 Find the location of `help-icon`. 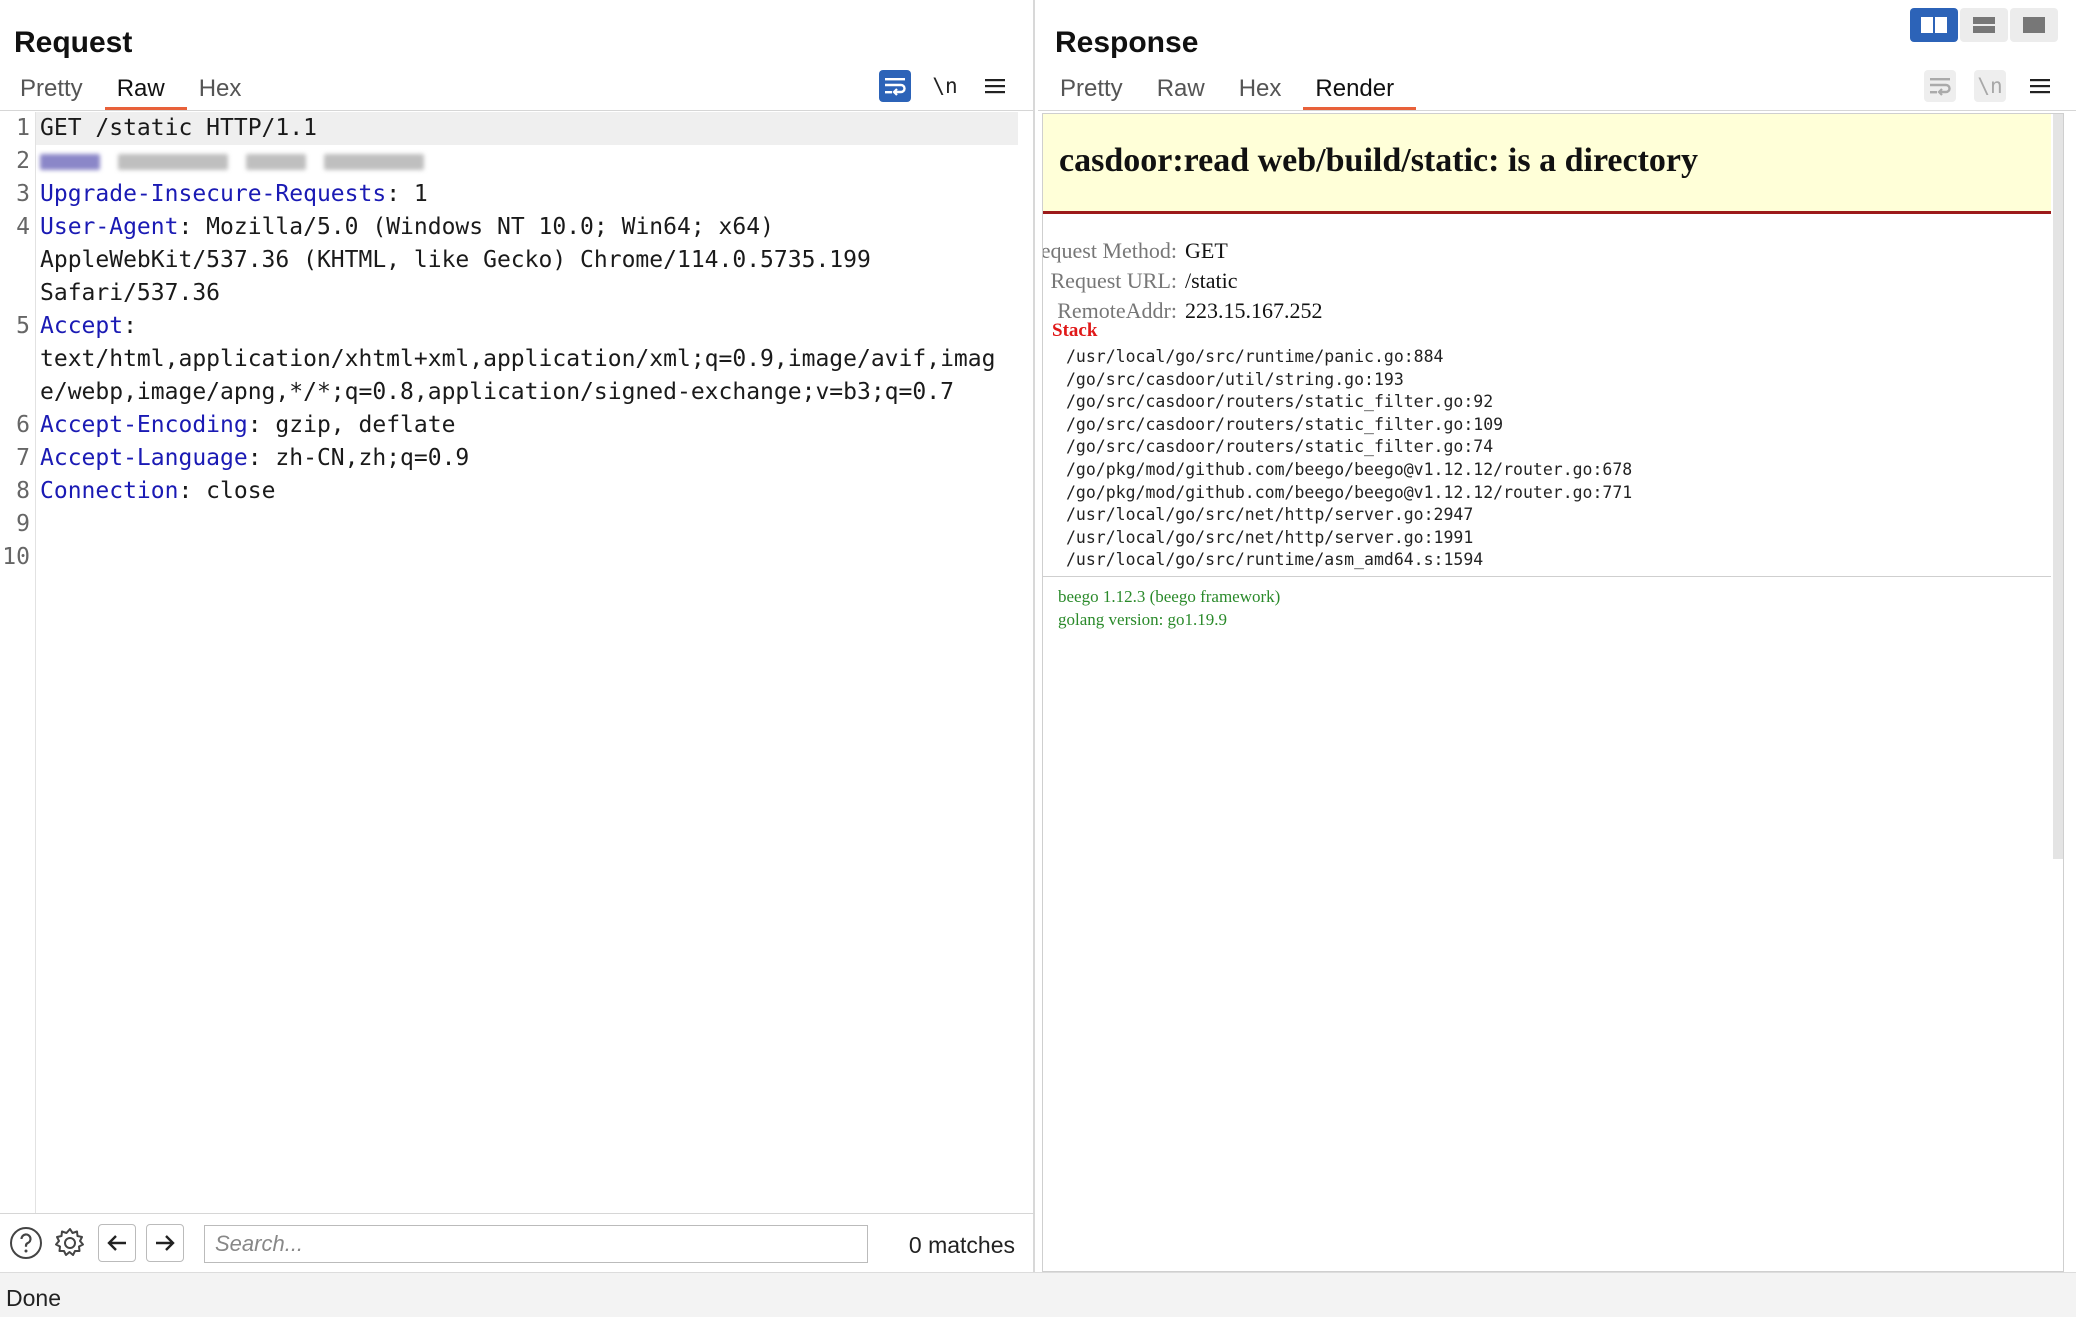

help-icon is located at coordinates (26, 1243).